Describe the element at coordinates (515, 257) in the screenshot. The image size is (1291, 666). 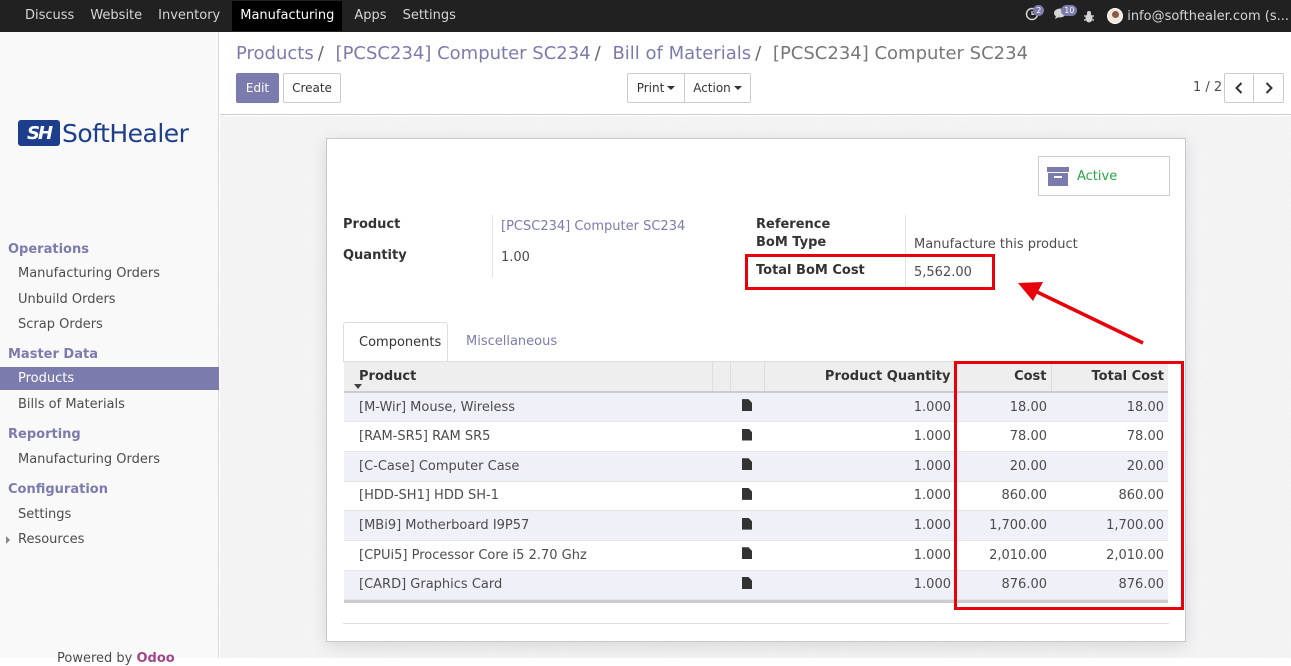
I see `quantity-field: 1.00` at that location.